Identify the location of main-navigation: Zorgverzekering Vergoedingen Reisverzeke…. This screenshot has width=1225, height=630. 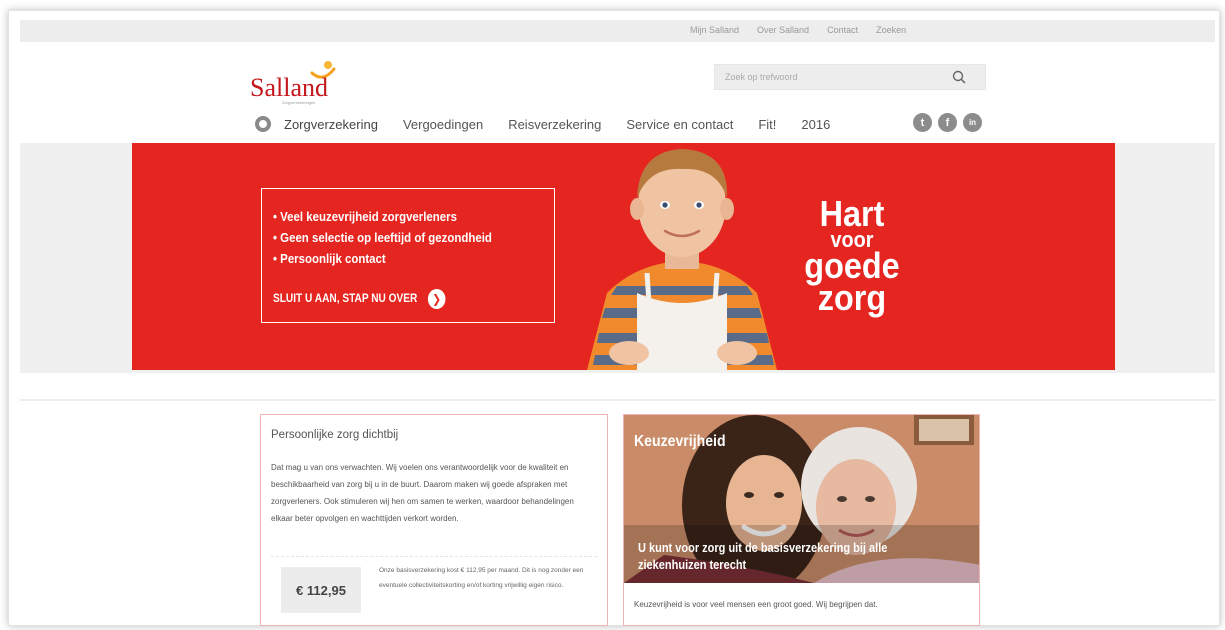
(555, 124).